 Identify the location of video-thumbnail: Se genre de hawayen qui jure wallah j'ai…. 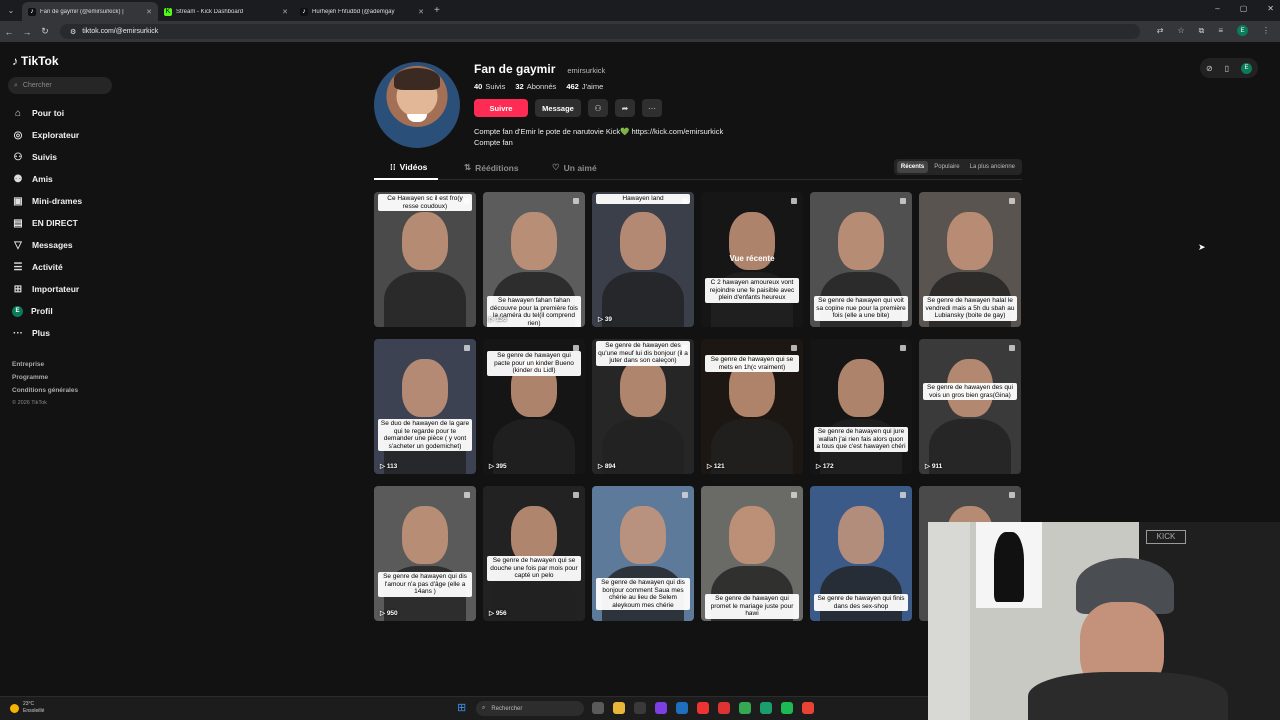
(861, 406).